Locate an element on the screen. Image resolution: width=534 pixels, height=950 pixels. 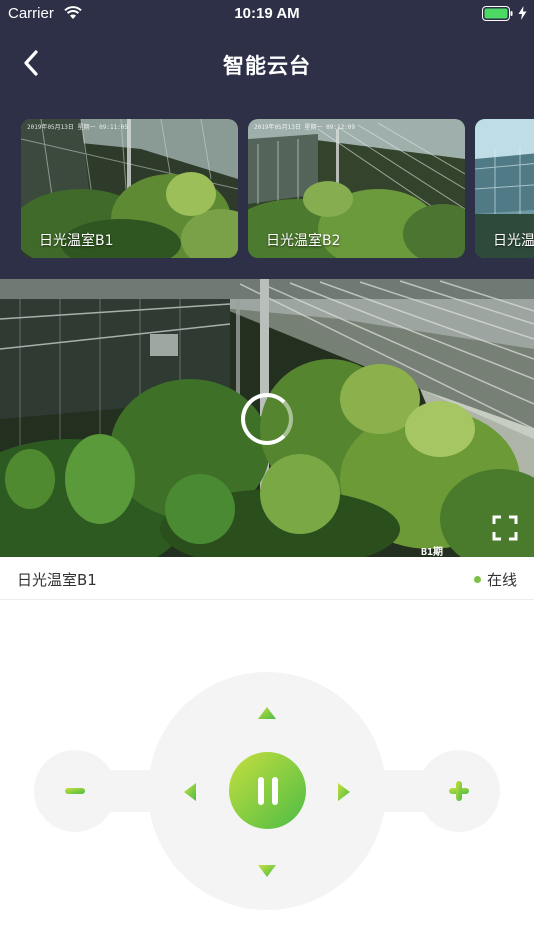
clock: 10:19 AM is located at coordinates (267, 13).